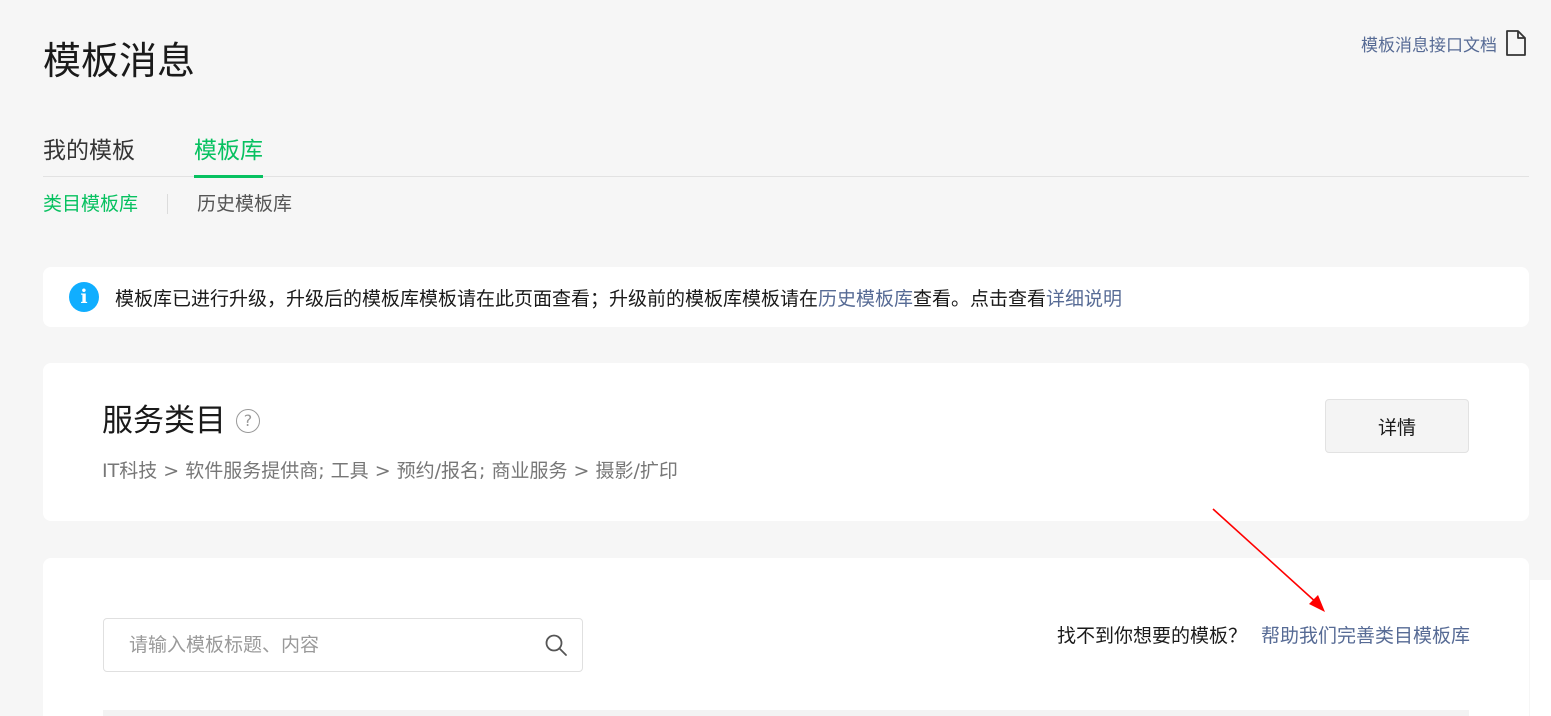 This screenshot has width=1551, height=716. What do you see at coordinates (228, 155) in the screenshot?
I see `tab-template-library: 模板库` at bounding box center [228, 155].